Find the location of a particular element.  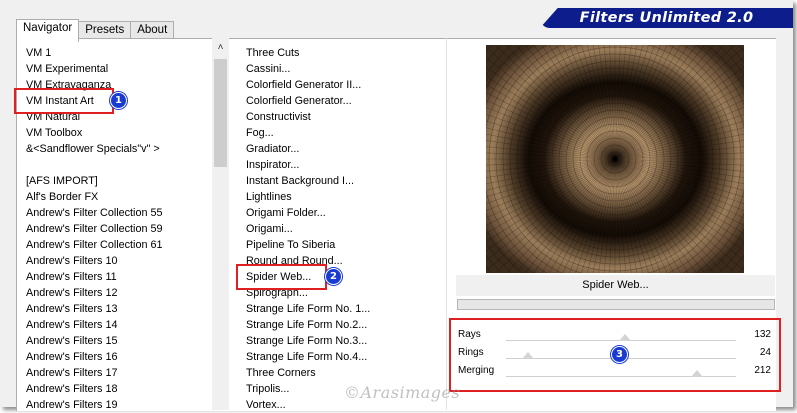

category-list-item: Andrew's Filters 10 is located at coordinates (121, 261).